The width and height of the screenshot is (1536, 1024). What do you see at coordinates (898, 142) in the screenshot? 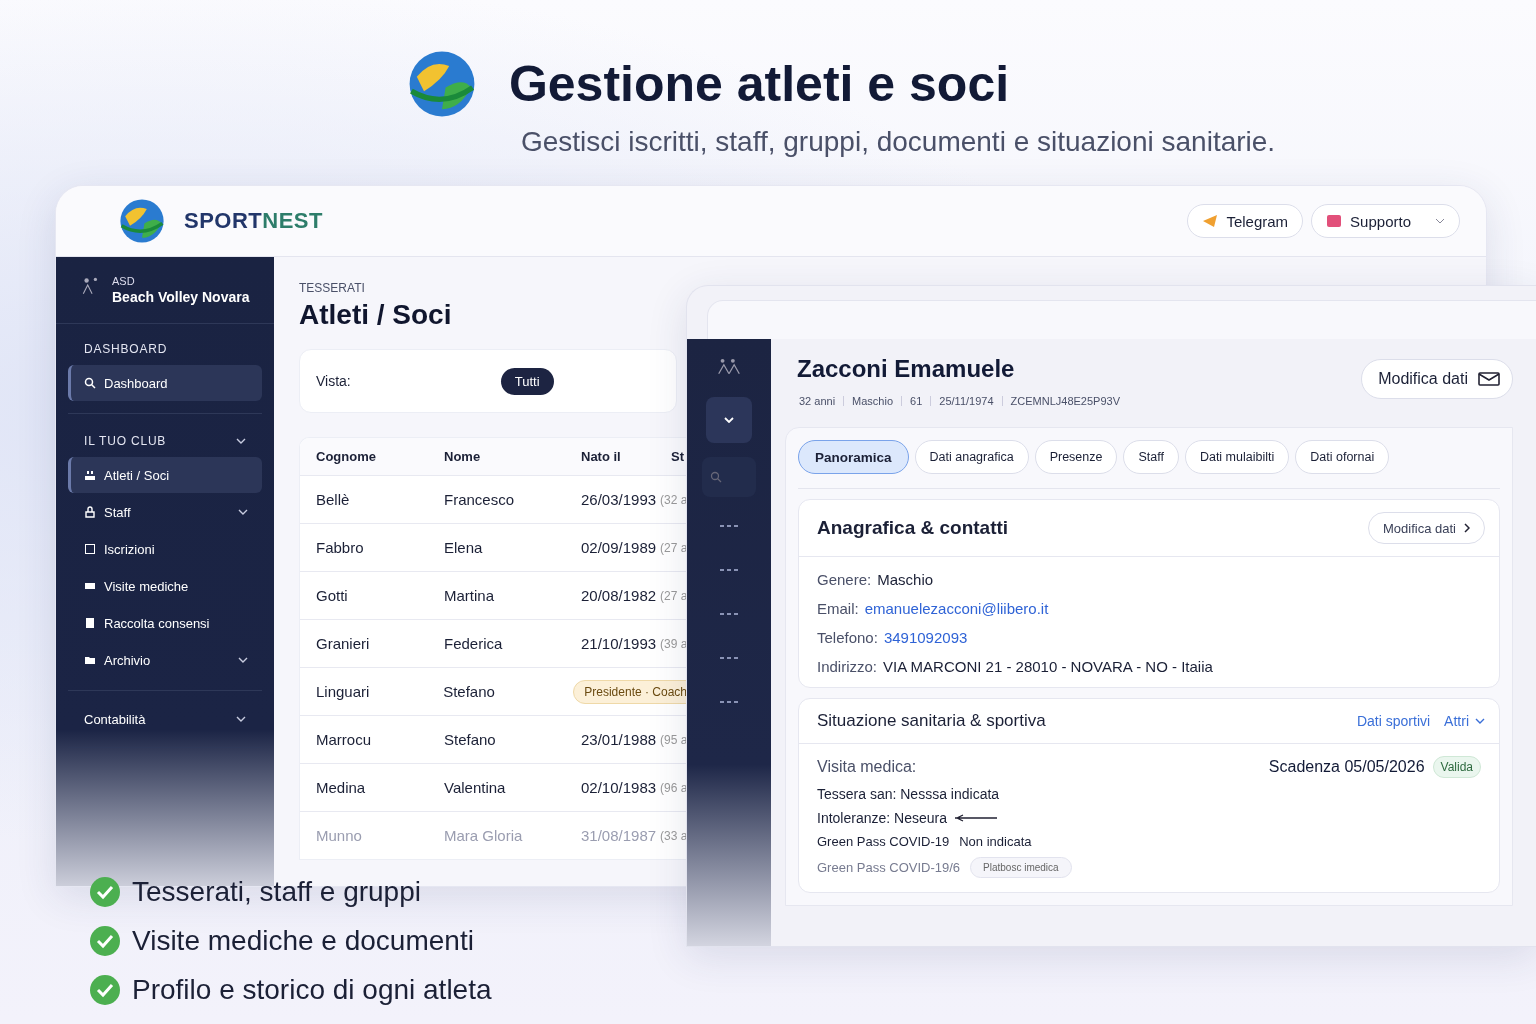
I see `page-subtitle: Gestisci iscritti, staff, gruppi, documenti e situazioni sanitarie.` at bounding box center [898, 142].